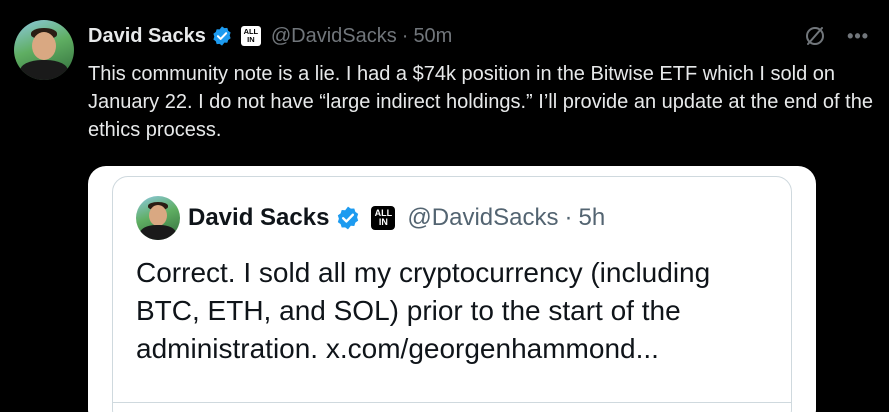 The height and width of the screenshot is (412, 889). I want to click on quoted-author-name: David Sacks, so click(258, 218).